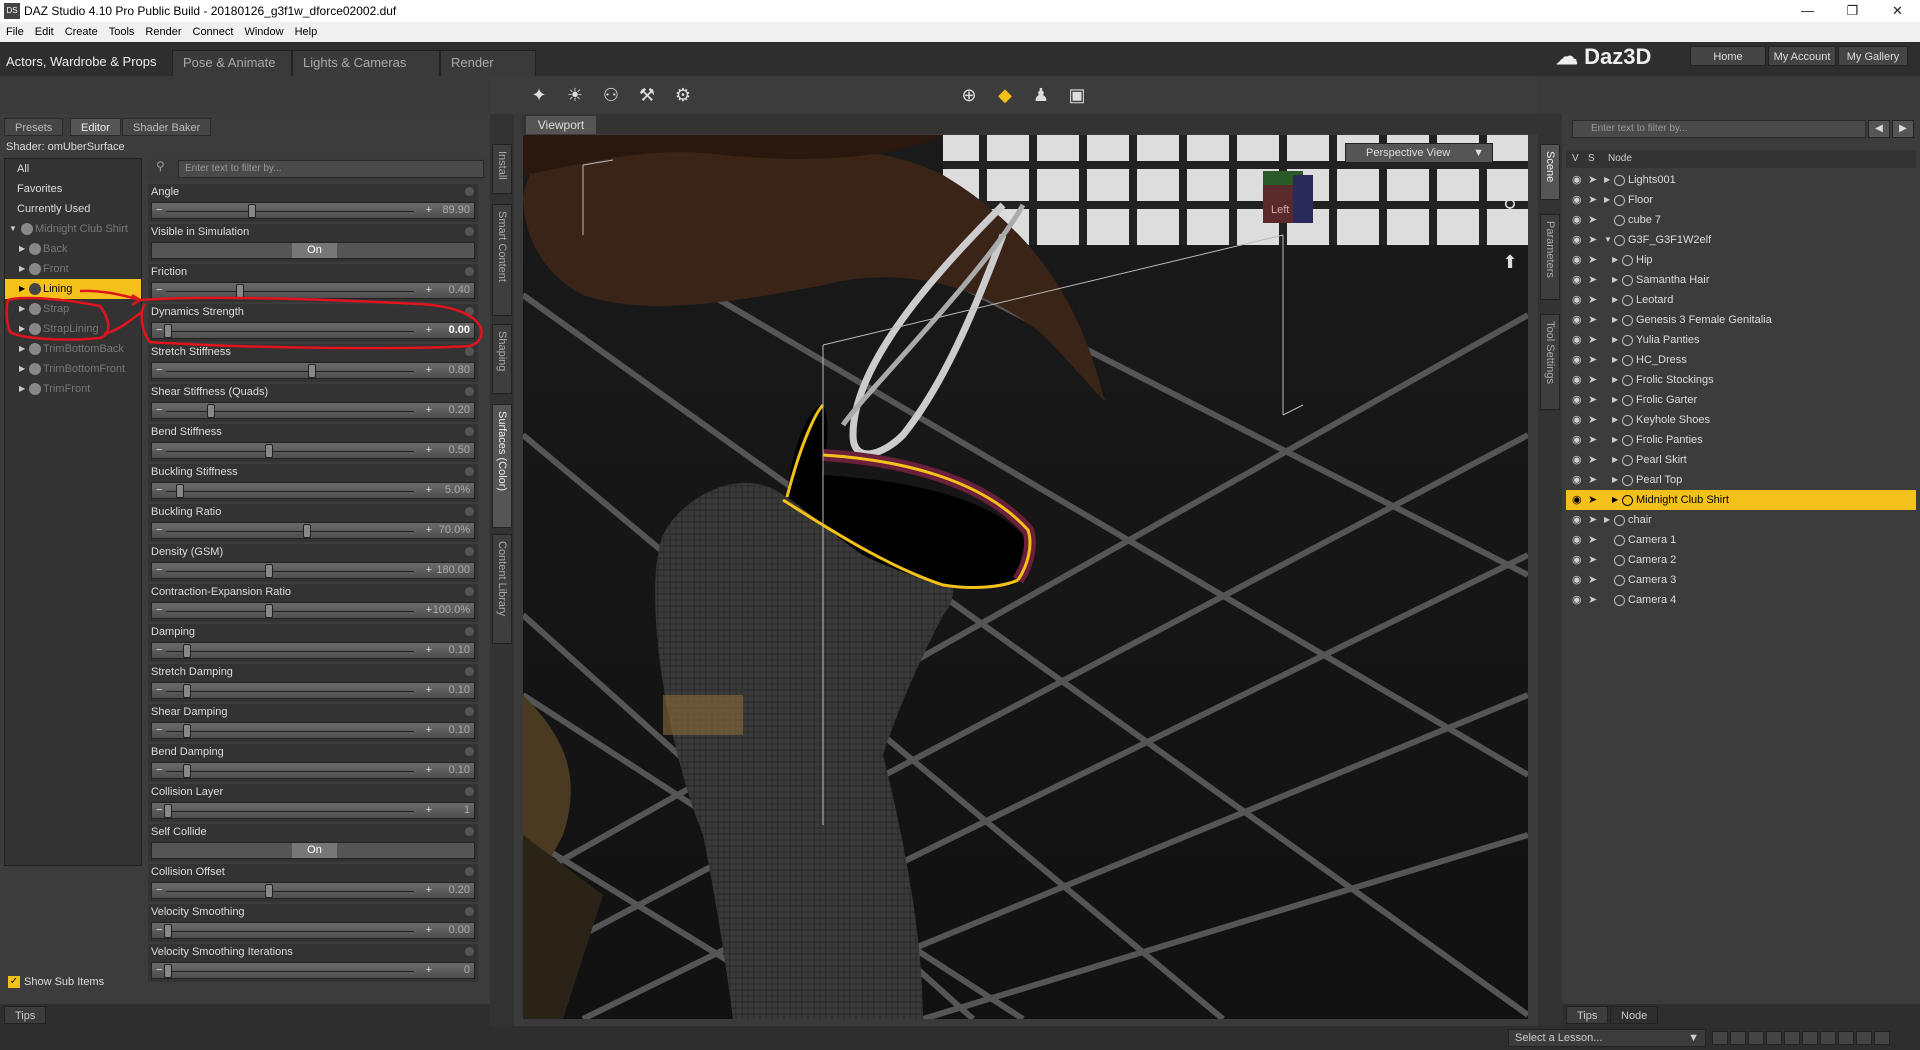 This screenshot has width=1920, height=1050. What do you see at coordinates (313, 570) in the screenshot?
I see `property-slider: − +180.00` at bounding box center [313, 570].